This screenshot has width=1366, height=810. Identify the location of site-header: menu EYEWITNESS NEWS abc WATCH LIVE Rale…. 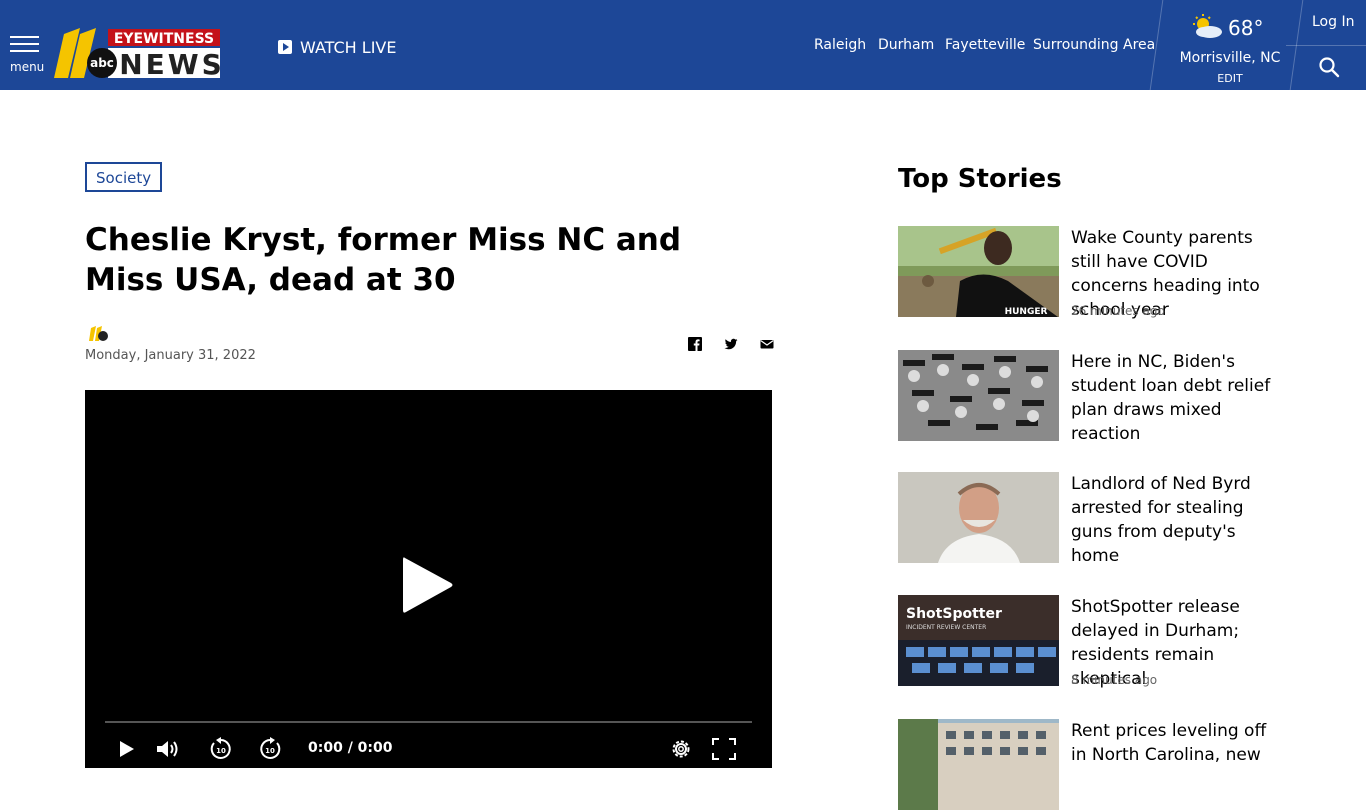
(683, 45).